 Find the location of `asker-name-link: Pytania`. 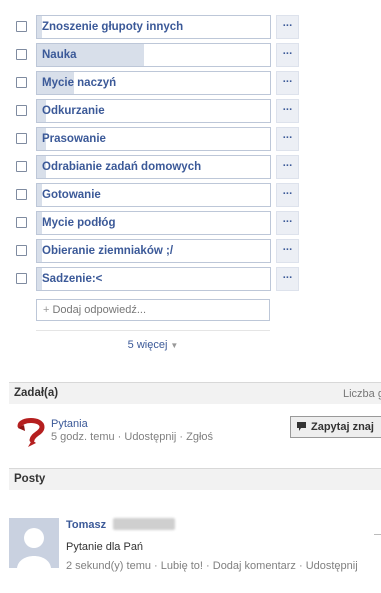

asker-name-link: Pytania is located at coordinates (69, 424).